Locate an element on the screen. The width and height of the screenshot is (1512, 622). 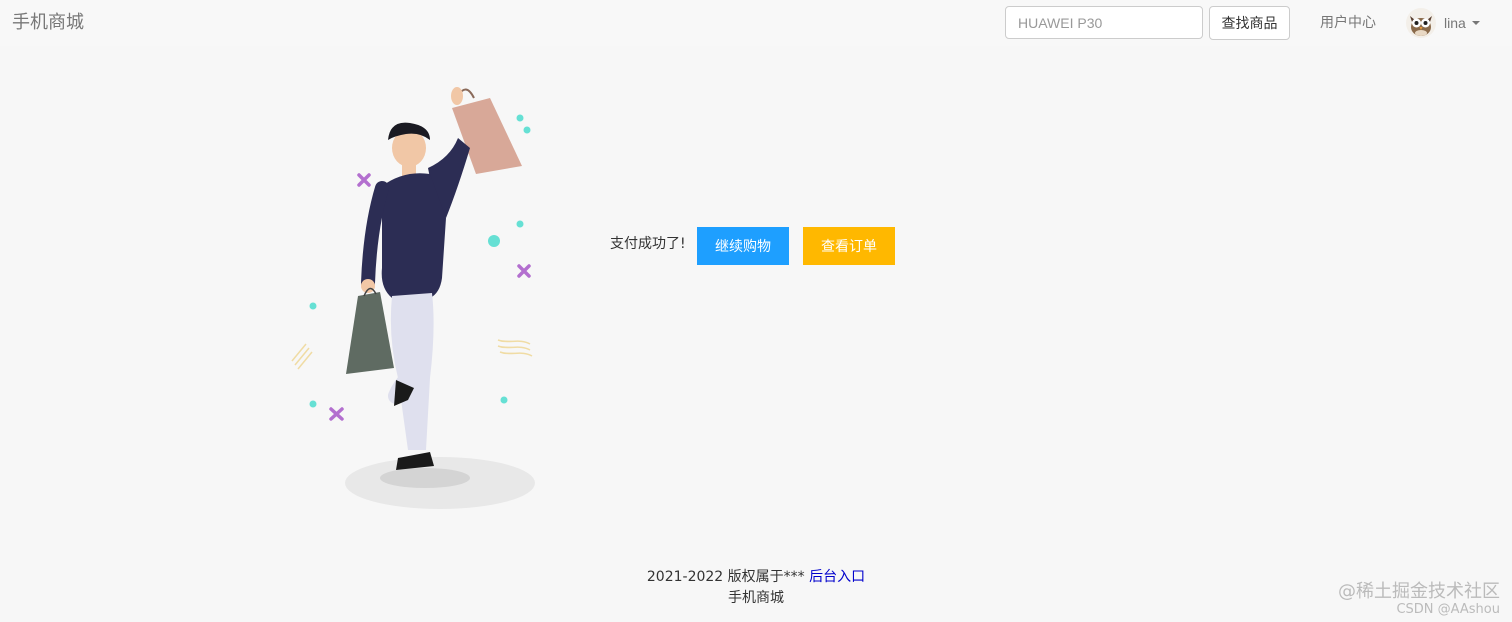
username: lina is located at coordinates (1455, 23).